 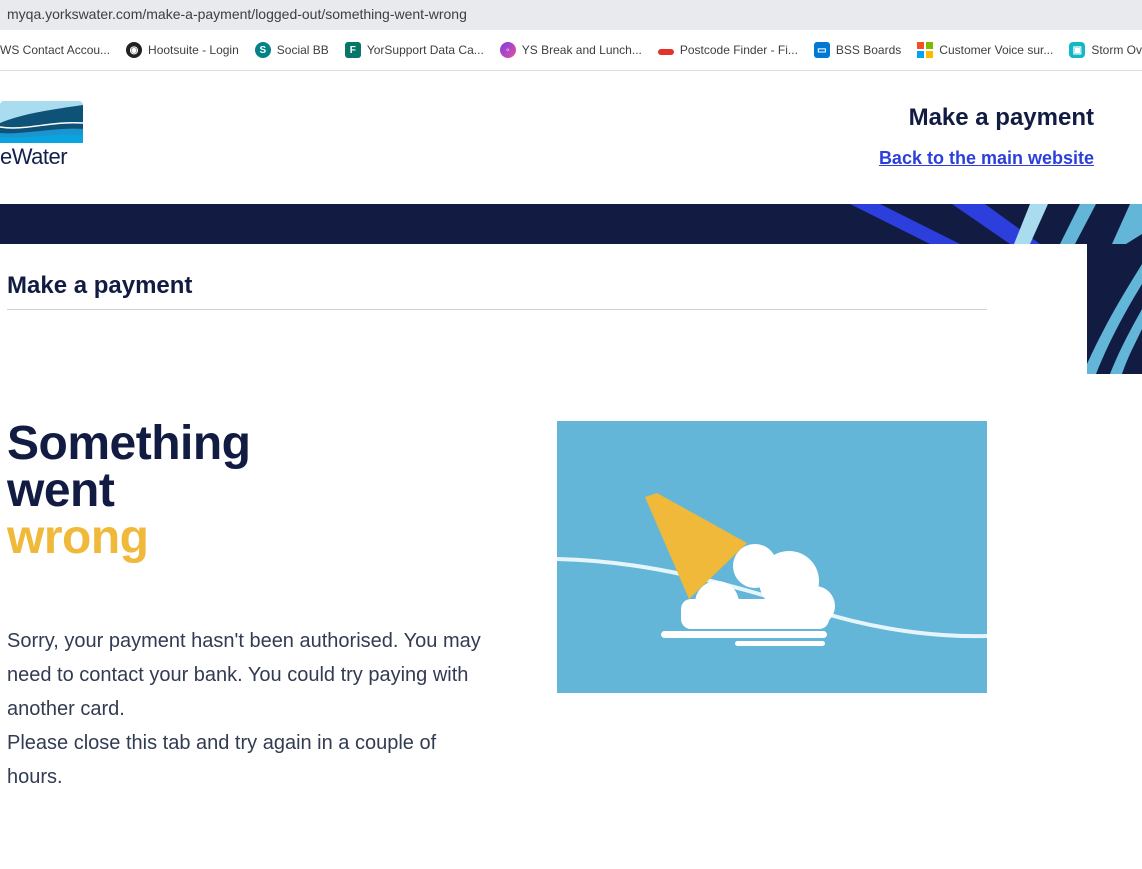 What do you see at coordinates (986, 158) in the screenshot?
I see `back-to-main-website-link: Back to the main website` at bounding box center [986, 158].